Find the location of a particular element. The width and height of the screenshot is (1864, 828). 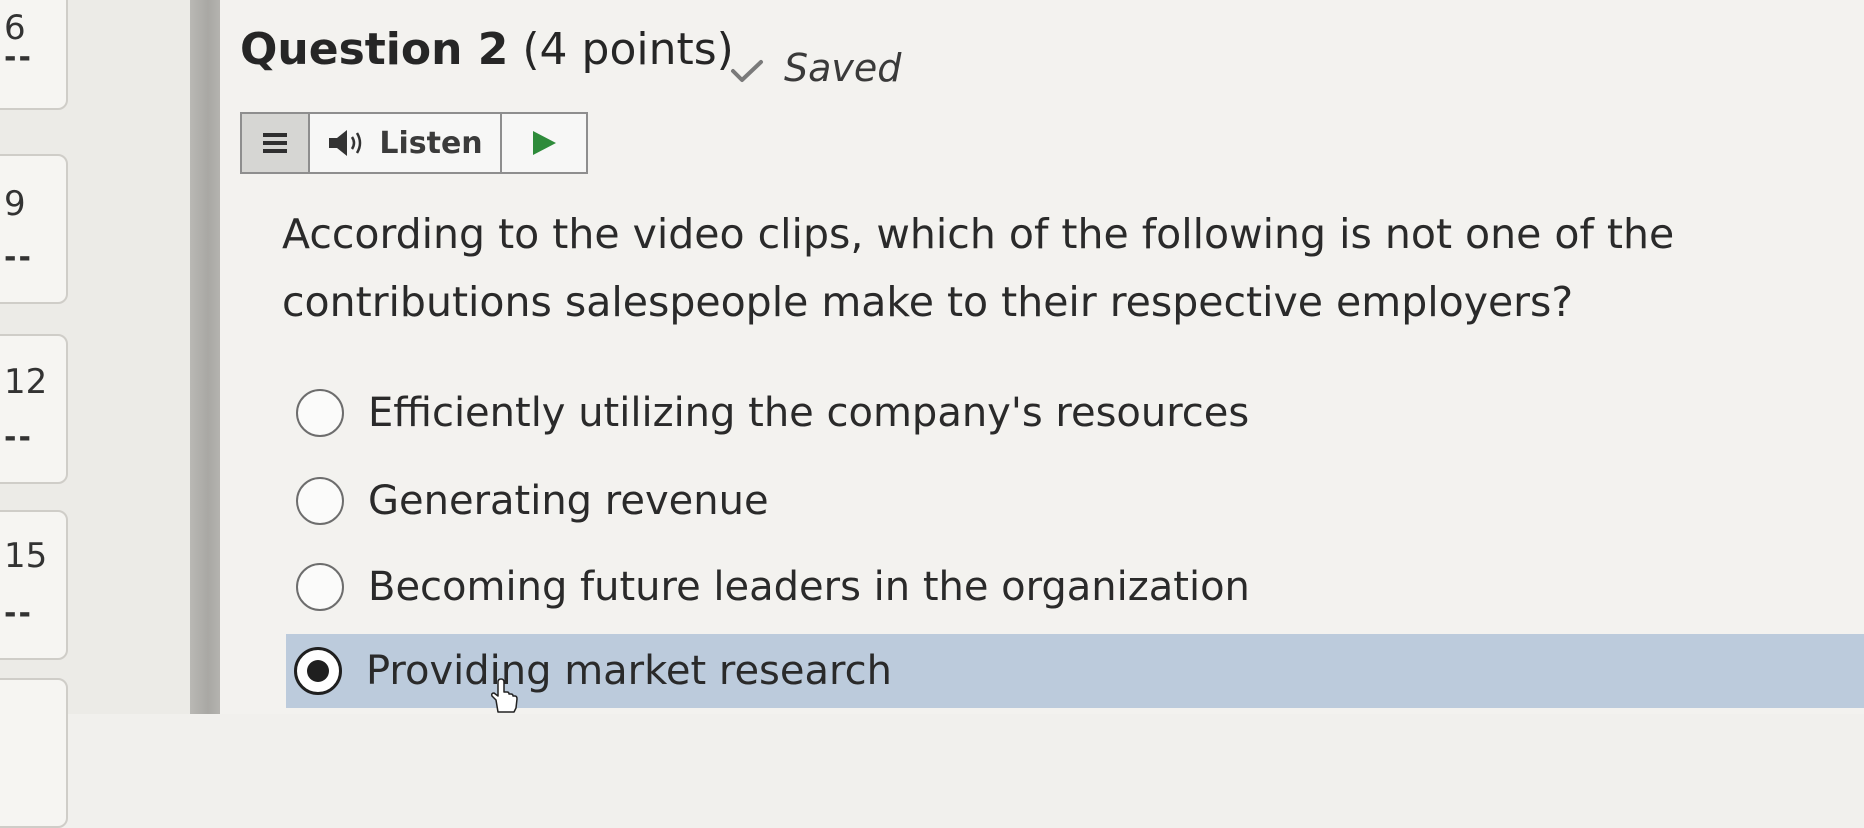

nav-tile-number: 12 is located at coordinates (26, 382).